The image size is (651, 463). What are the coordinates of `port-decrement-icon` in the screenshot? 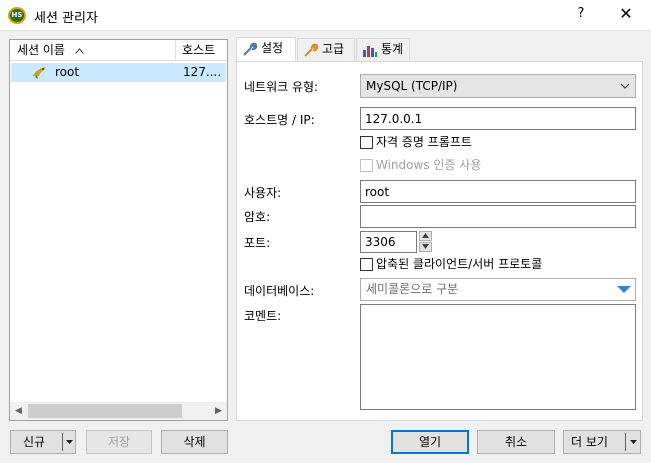 It's located at (425, 247).